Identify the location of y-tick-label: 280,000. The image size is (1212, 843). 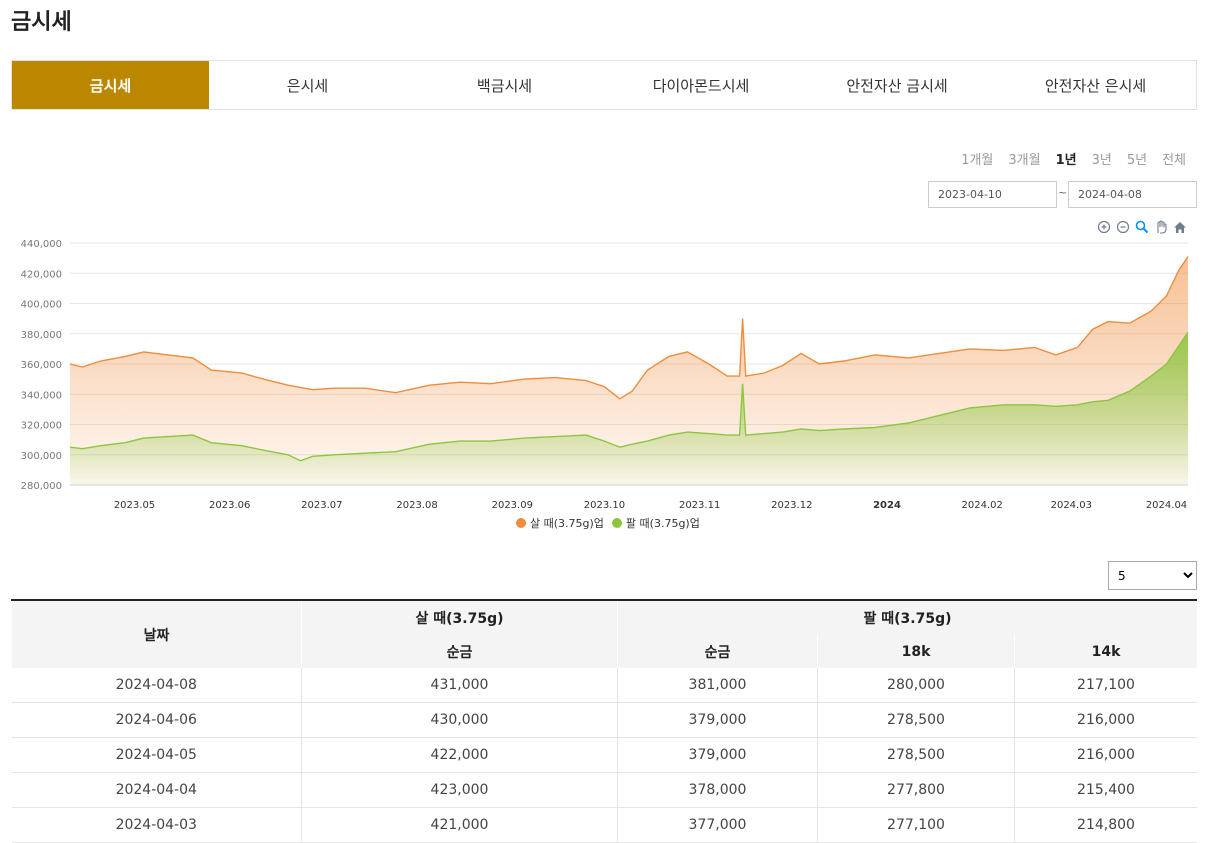
(41, 486).